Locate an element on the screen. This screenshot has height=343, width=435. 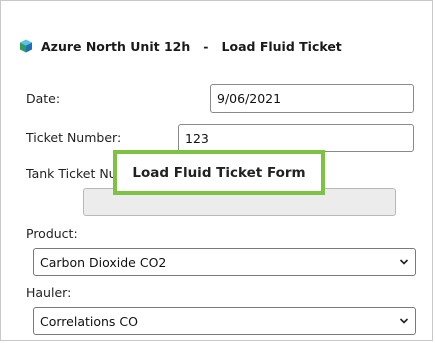
form-header: Azure North Unit 12h - Load Fluid Ticket is located at coordinates (180, 46).